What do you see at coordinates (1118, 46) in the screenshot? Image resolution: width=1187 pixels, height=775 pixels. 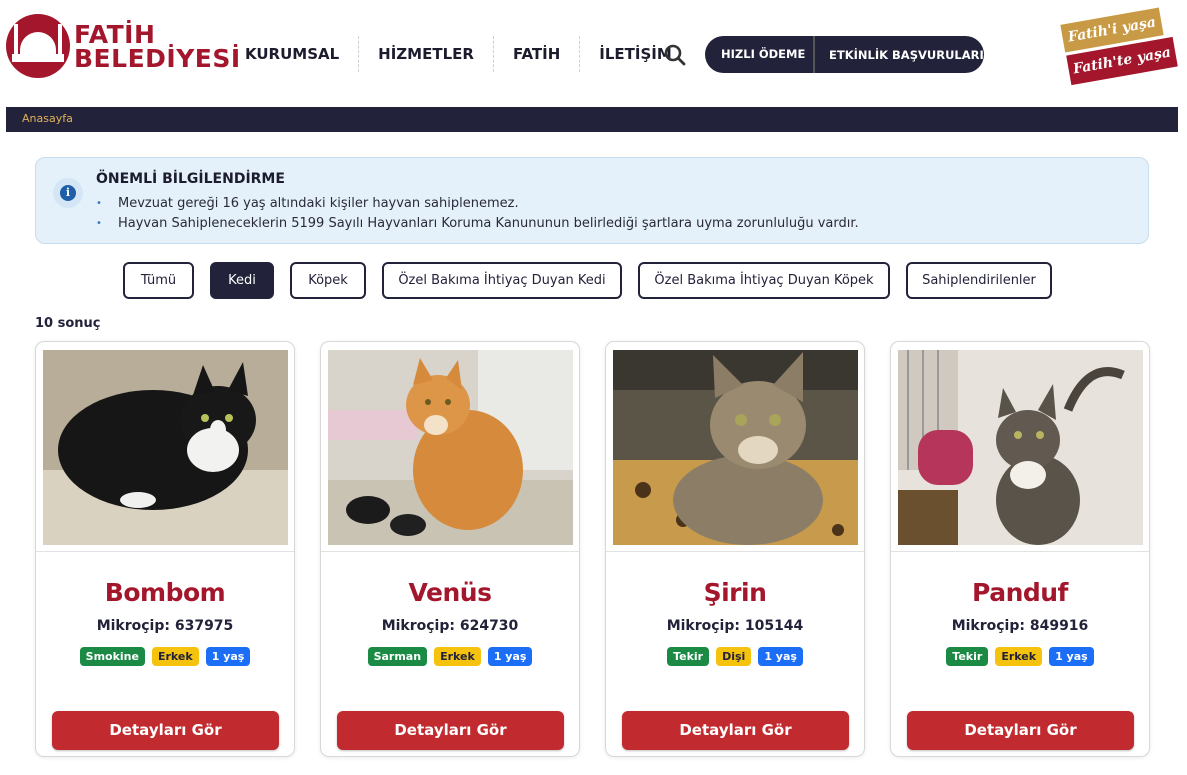 I see `slogan-badge: Fatih'i yaşa Fatih'te yaşa` at bounding box center [1118, 46].